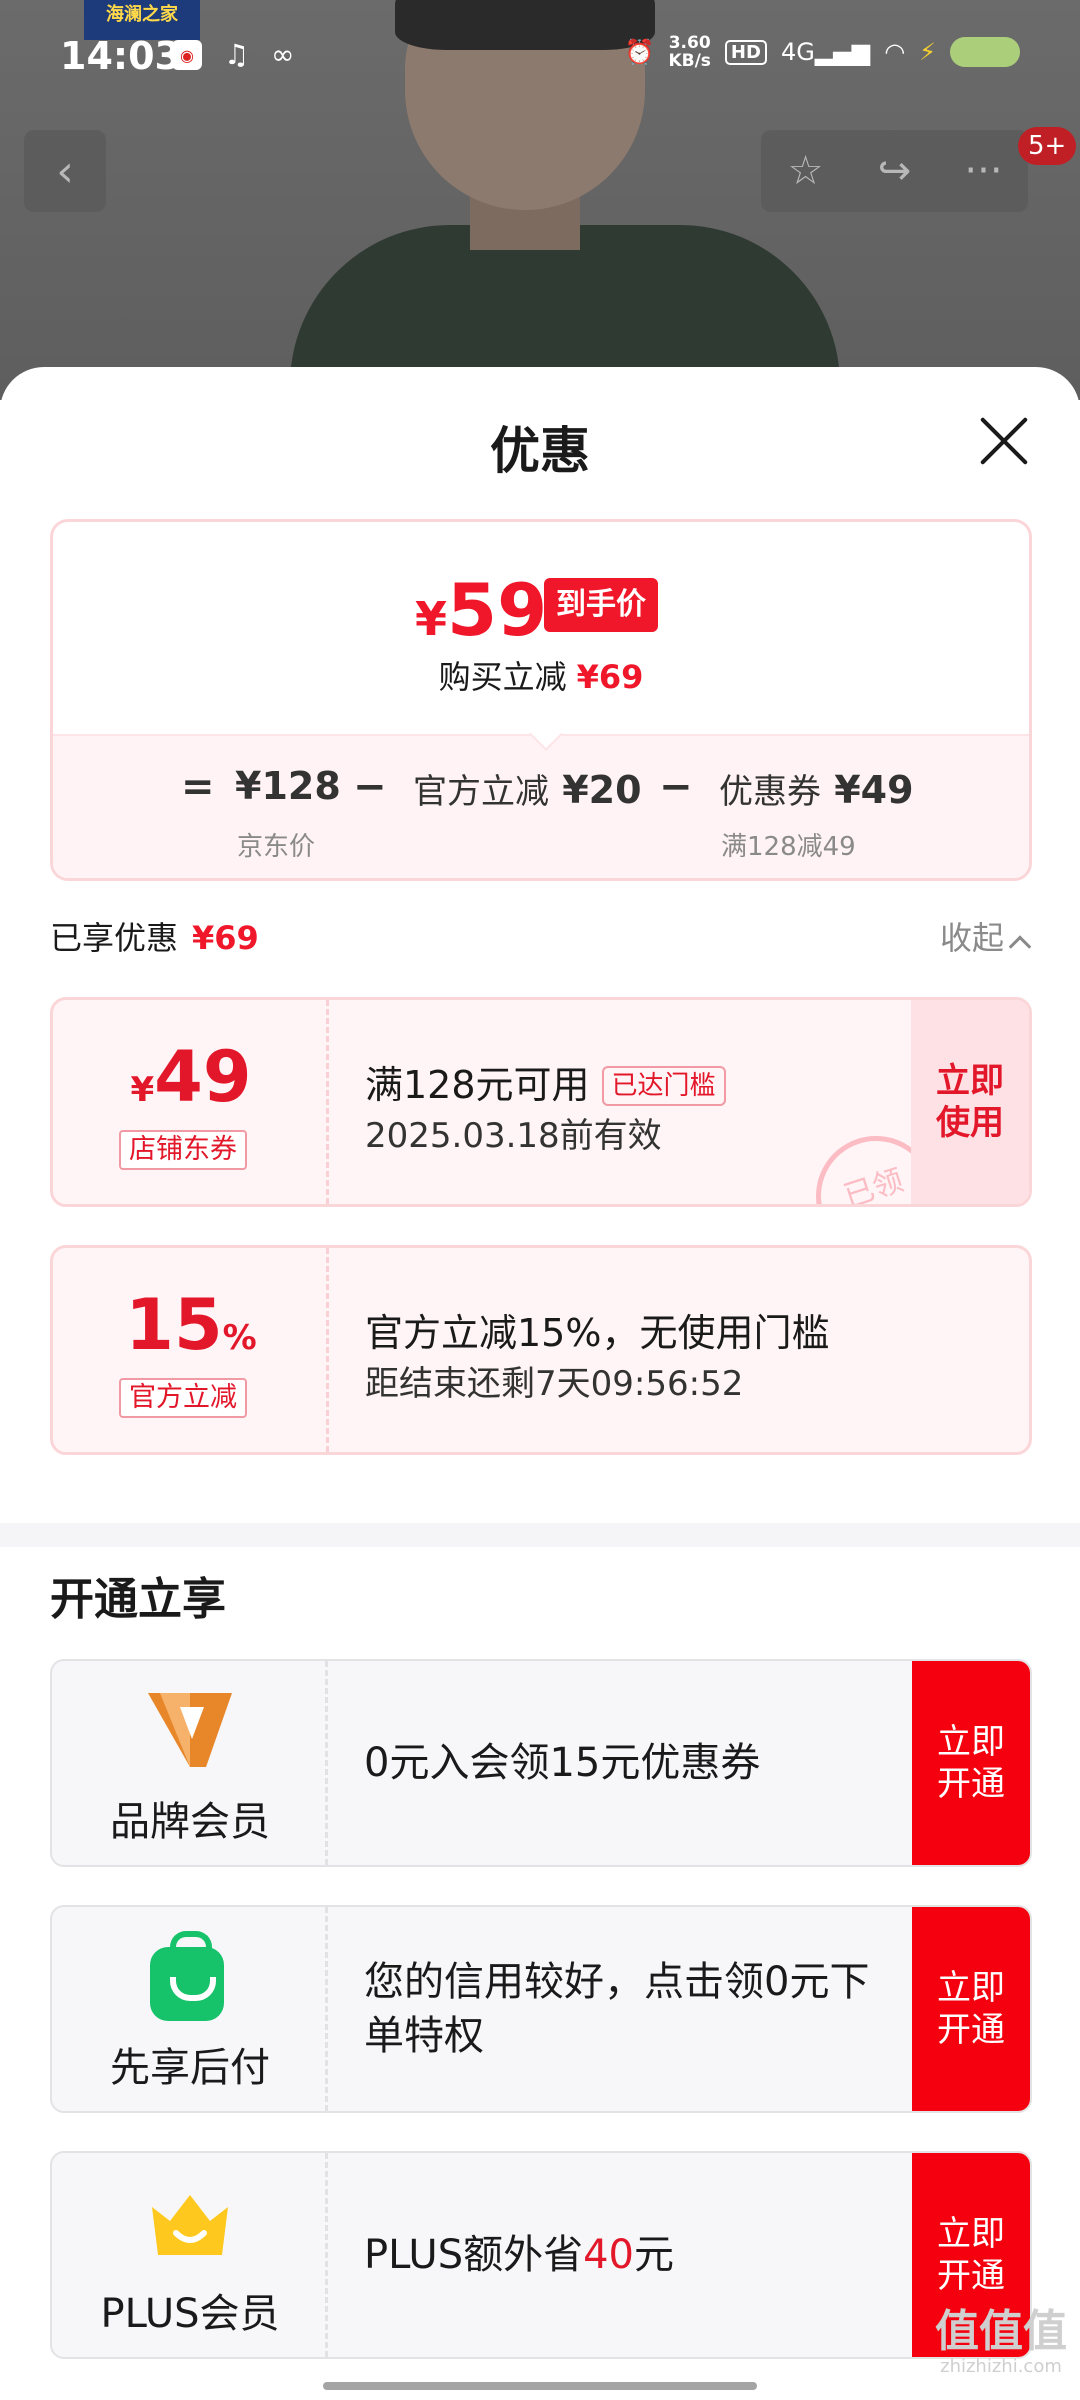  Describe the element at coordinates (190, 2314) in the screenshot. I see `member-label: PLUS会员` at that location.